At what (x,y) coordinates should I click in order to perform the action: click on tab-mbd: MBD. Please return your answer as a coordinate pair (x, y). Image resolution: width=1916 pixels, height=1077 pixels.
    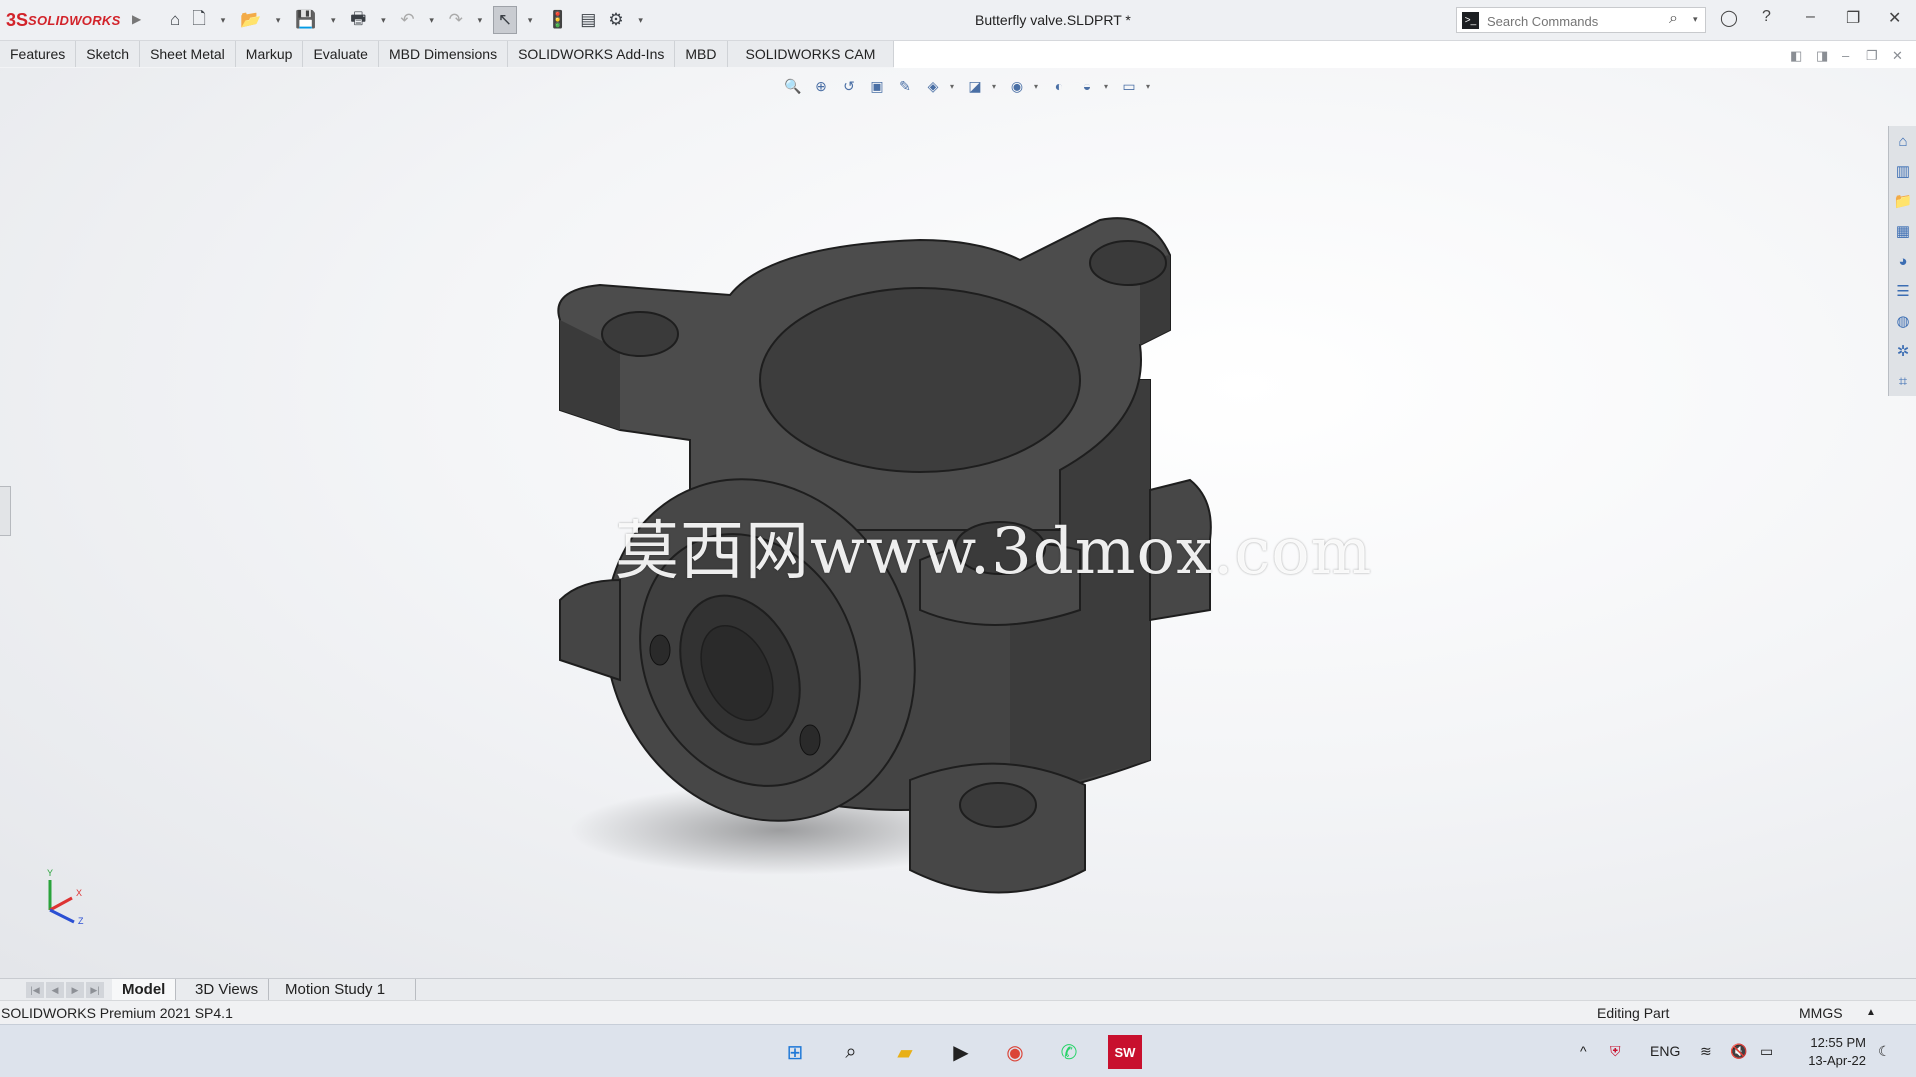
    Looking at the image, I should click on (701, 54).